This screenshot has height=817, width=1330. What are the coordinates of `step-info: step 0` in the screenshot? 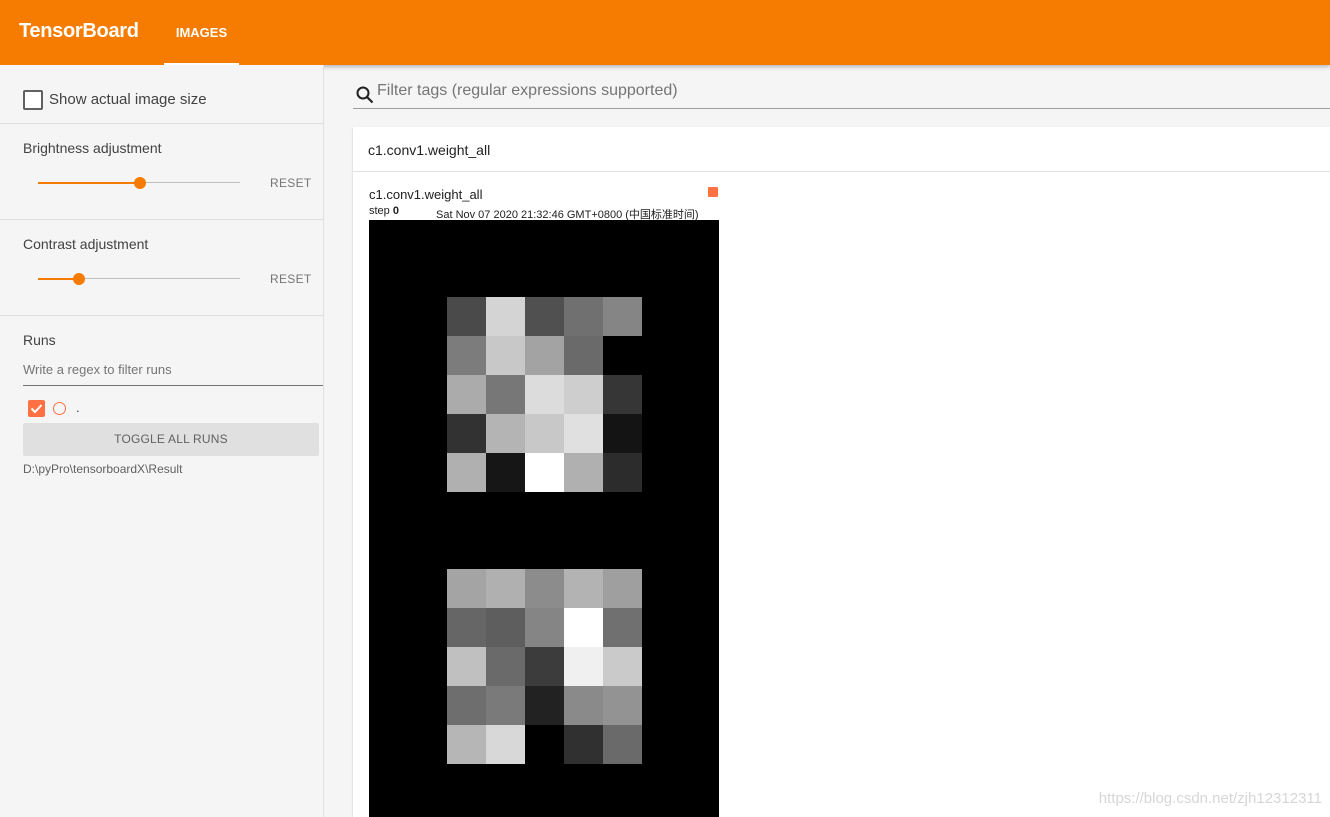 It's located at (384, 211).